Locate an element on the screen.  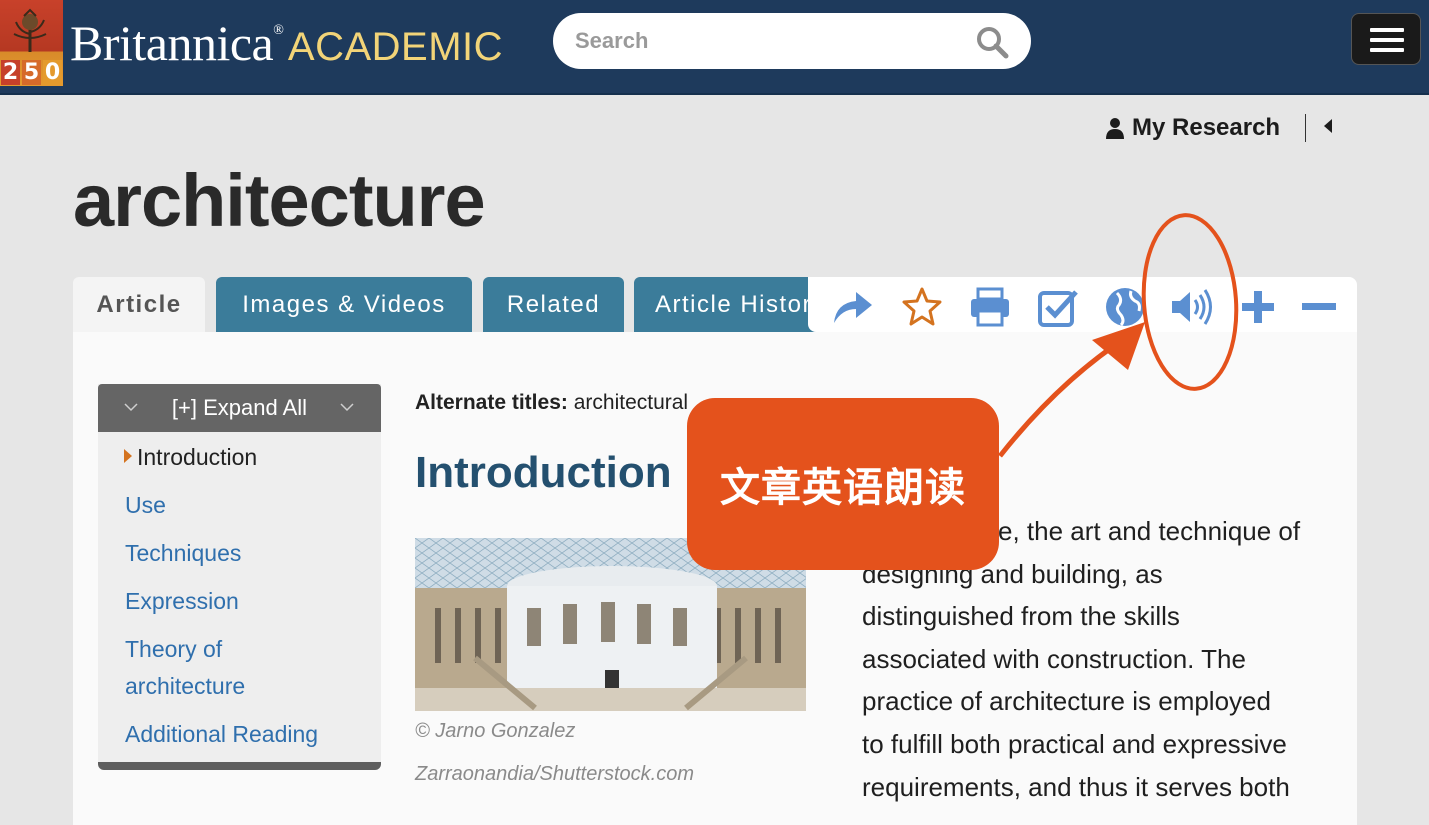
site-header: 250 Britannica ® ACADEMIC is located at coordinates (714, 47).